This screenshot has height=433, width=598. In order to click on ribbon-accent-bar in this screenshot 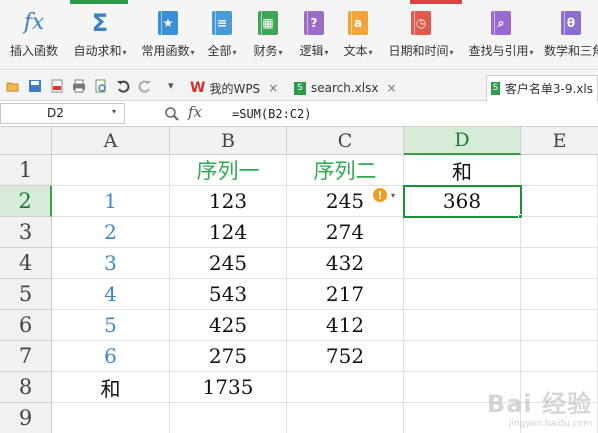, I will do `click(436, 2)`.